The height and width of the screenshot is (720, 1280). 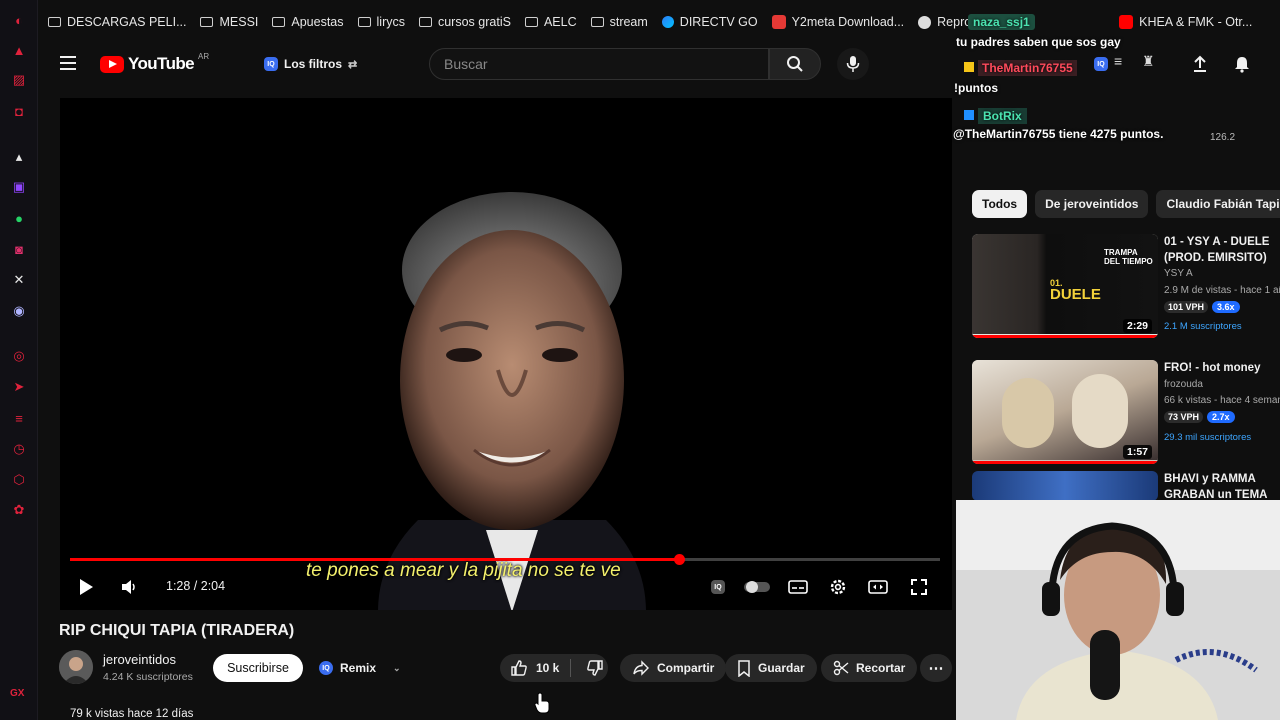 What do you see at coordinates (1199, 417) in the screenshot?
I see `vph-badges: 73 VPH 2.7x` at bounding box center [1199, 417].